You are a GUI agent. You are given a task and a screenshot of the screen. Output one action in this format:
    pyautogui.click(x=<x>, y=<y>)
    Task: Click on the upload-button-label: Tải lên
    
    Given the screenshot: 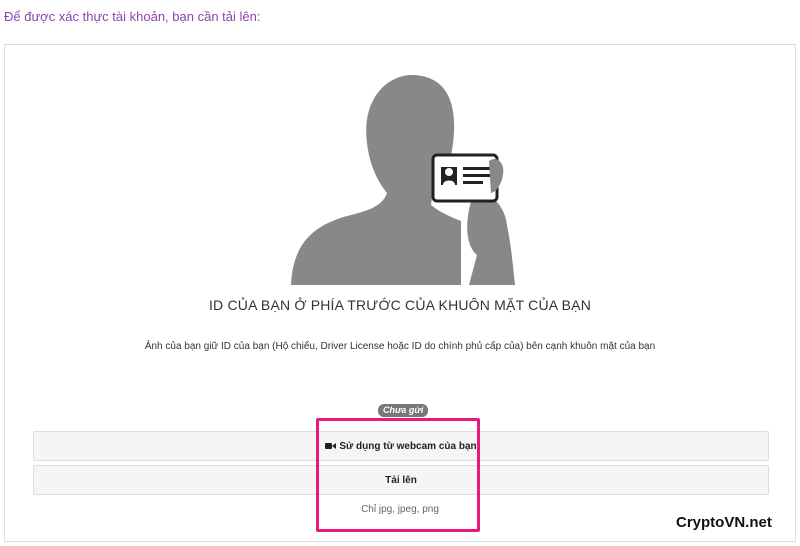 What is the action you would take?
    pyautogui.click(x=401, y=480)
    